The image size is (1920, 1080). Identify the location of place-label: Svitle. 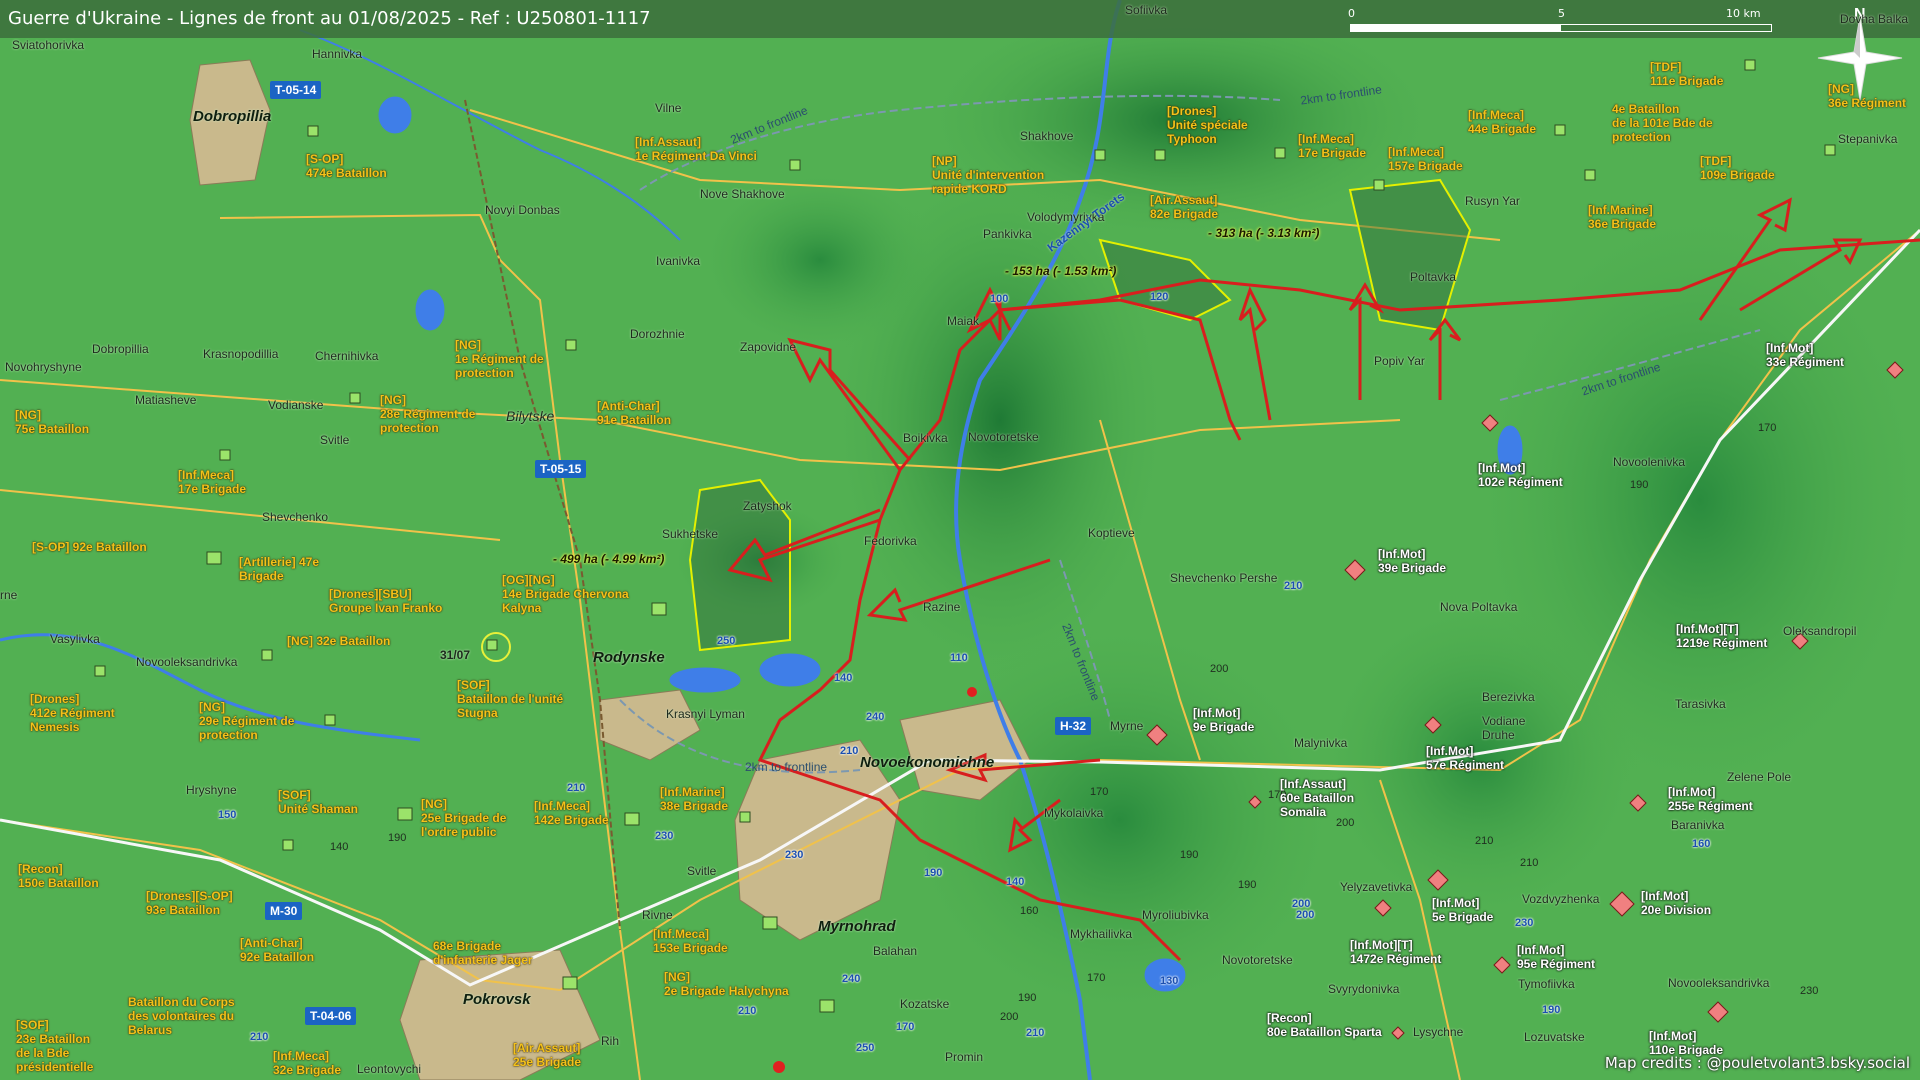
(702, 871).